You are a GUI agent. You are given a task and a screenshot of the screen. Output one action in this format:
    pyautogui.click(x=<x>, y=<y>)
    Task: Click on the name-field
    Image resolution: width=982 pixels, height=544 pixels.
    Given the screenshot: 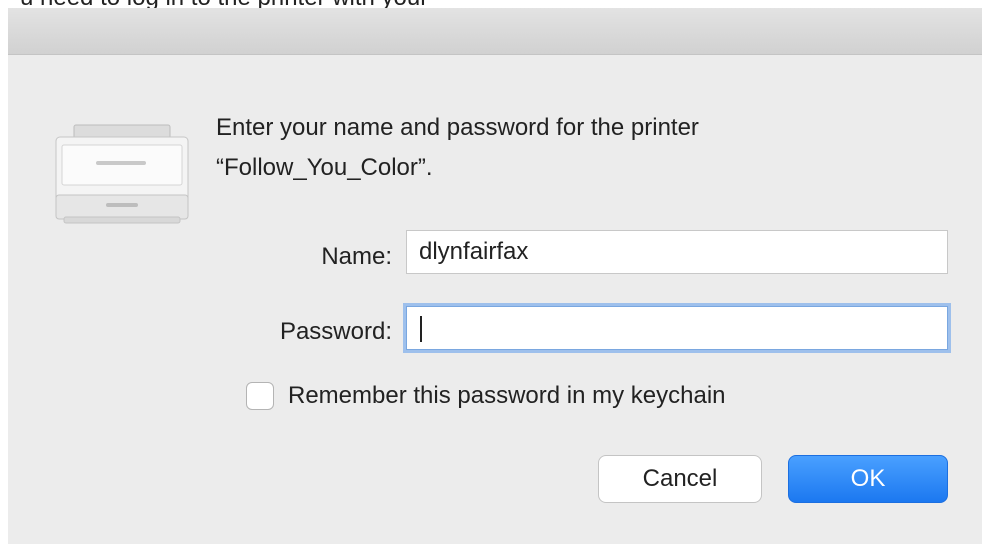 What is the action you would take?
    pyautogui.click(x=677, y=252)
    